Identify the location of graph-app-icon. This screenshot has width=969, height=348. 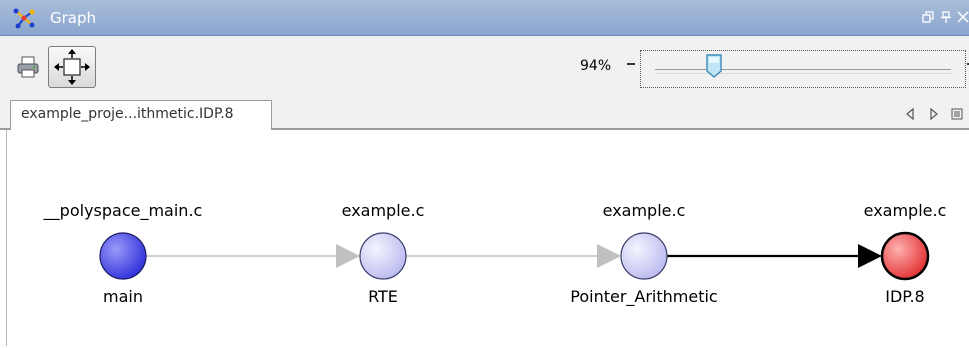
(24, 18).